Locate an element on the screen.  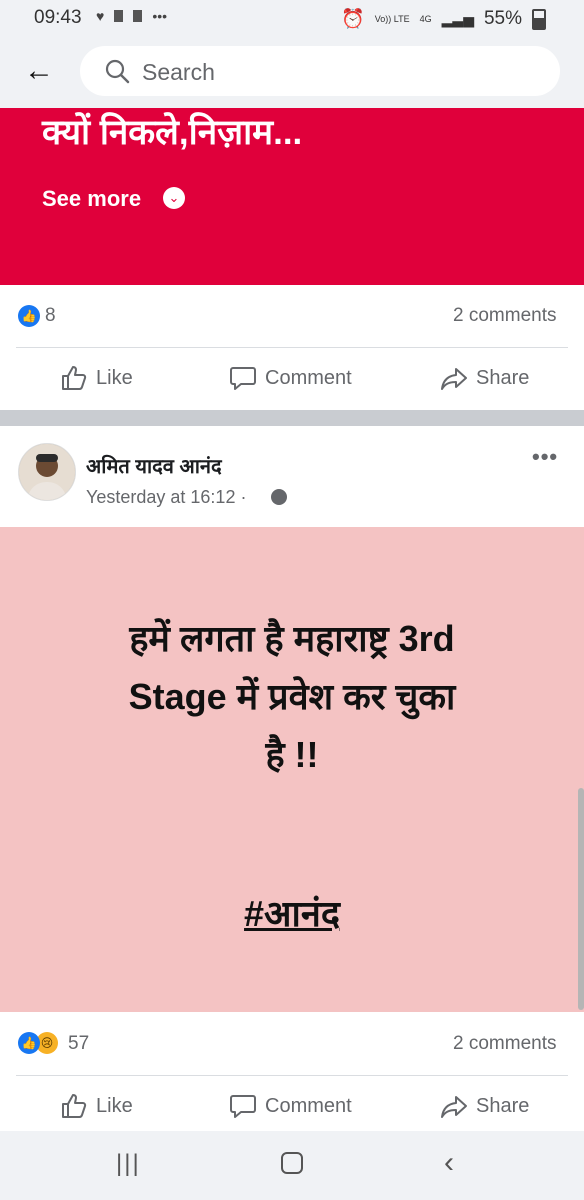
more-notifications-icon: ••• is located at coordinates (160, 16).